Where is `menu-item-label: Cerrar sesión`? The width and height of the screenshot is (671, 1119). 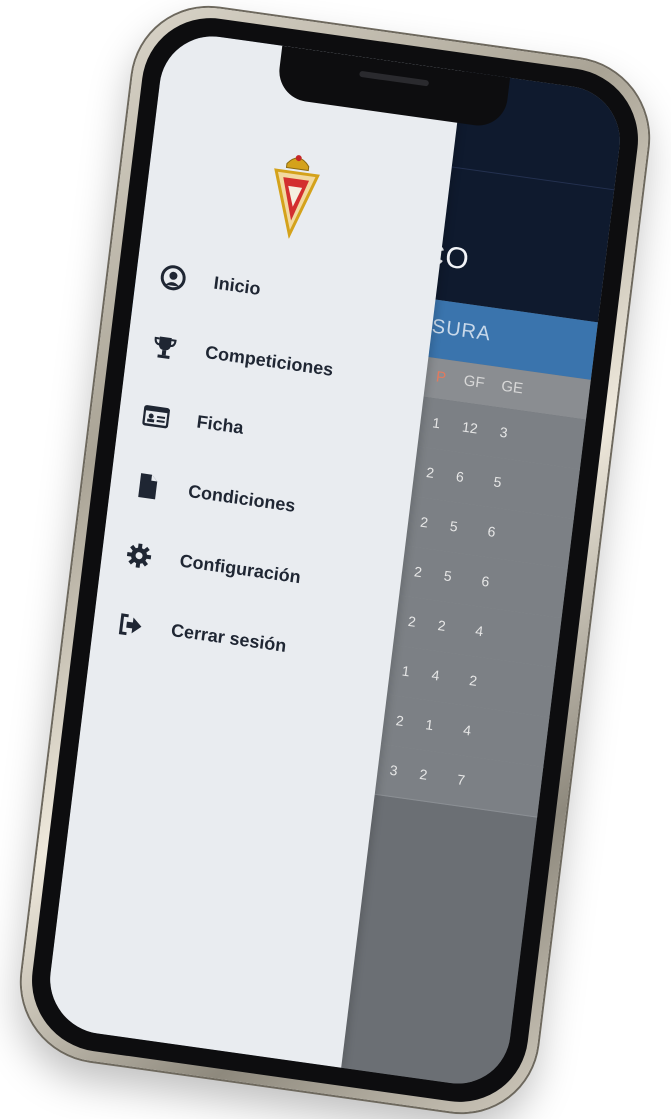
menu-item-label: Cerrar sesión is located at coordinates (229, 637).